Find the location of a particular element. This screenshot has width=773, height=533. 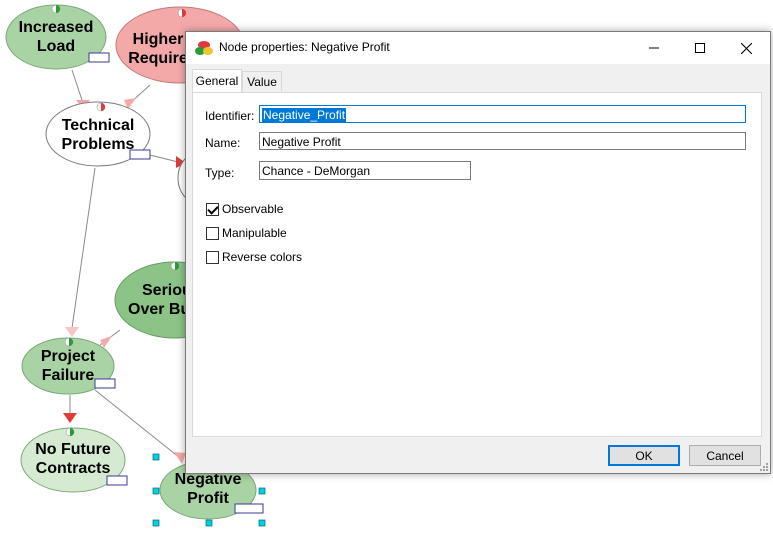

node-label-increased-load: Increased Load is located at coordinates (56, 37).